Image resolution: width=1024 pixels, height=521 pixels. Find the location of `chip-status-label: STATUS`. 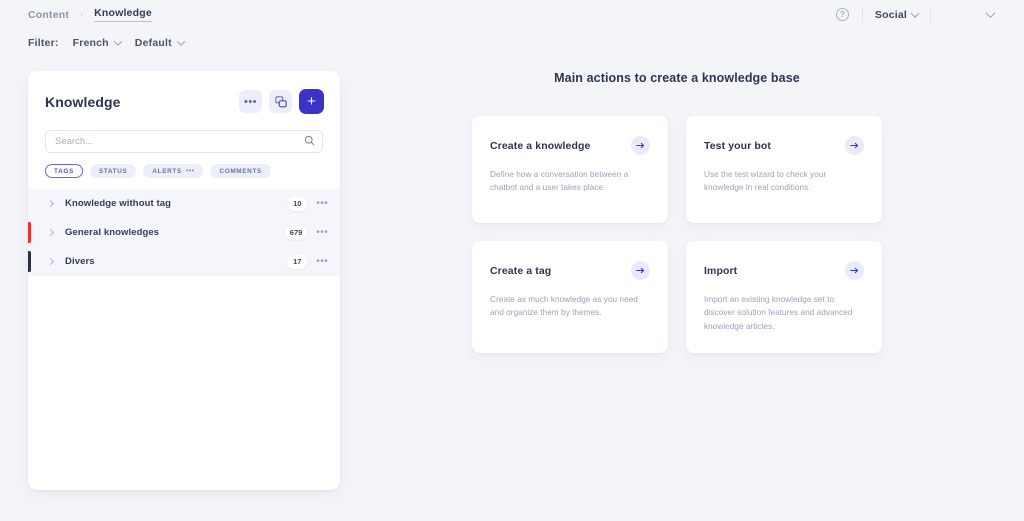

chip-status-label: STATUS is located at coordinates (113, 171).